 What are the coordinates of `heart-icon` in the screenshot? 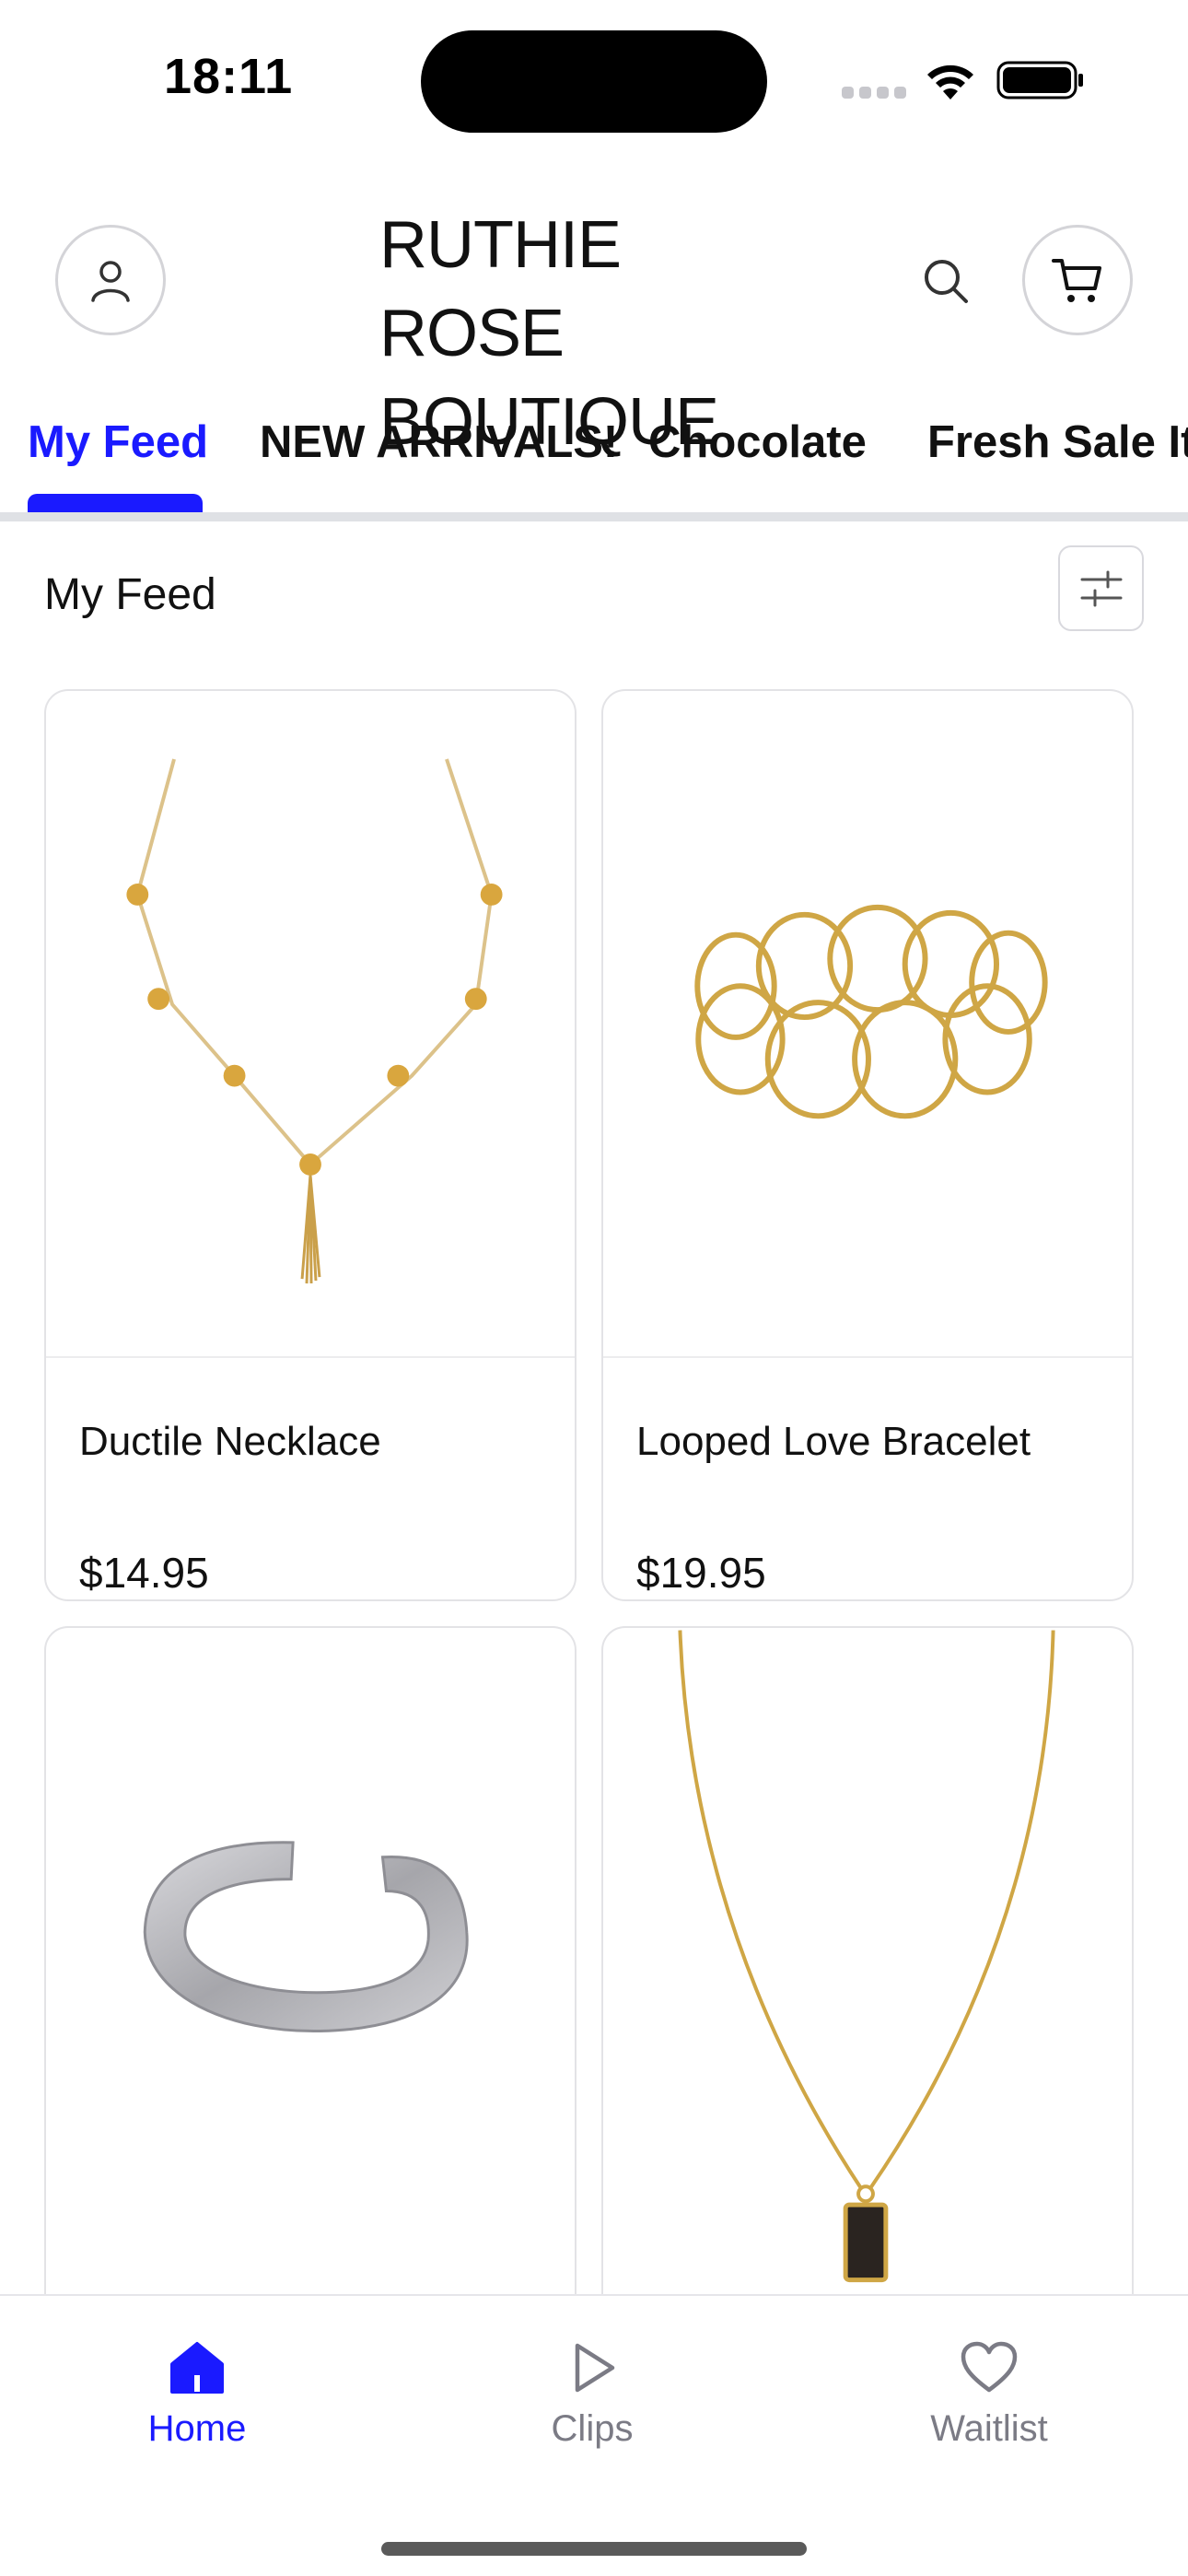 It's located at (989, 2367).